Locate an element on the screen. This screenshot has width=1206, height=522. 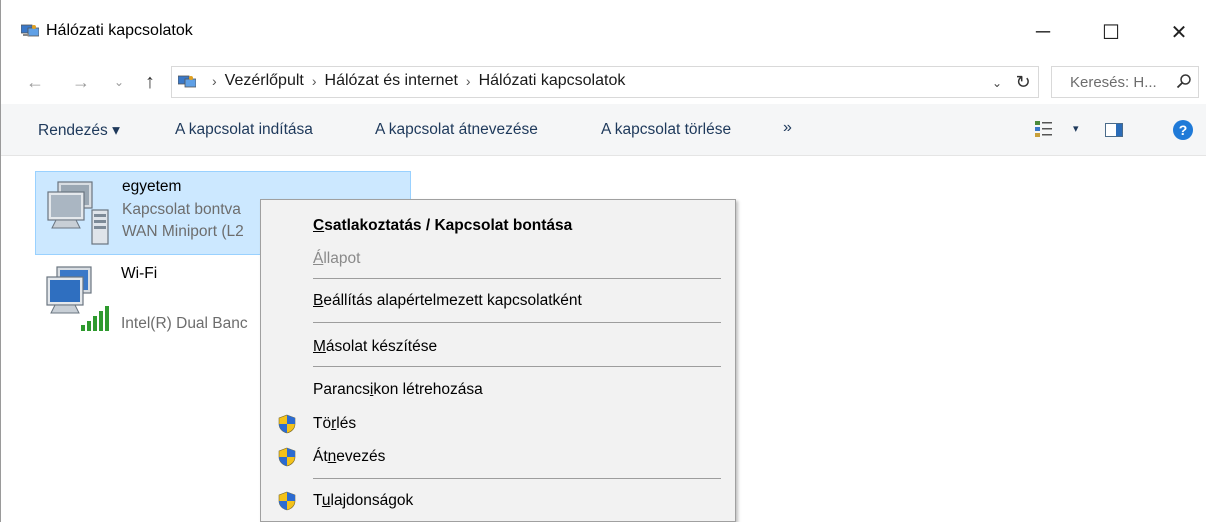
minimize-button: ─ is located at coordinates (1043, 32).